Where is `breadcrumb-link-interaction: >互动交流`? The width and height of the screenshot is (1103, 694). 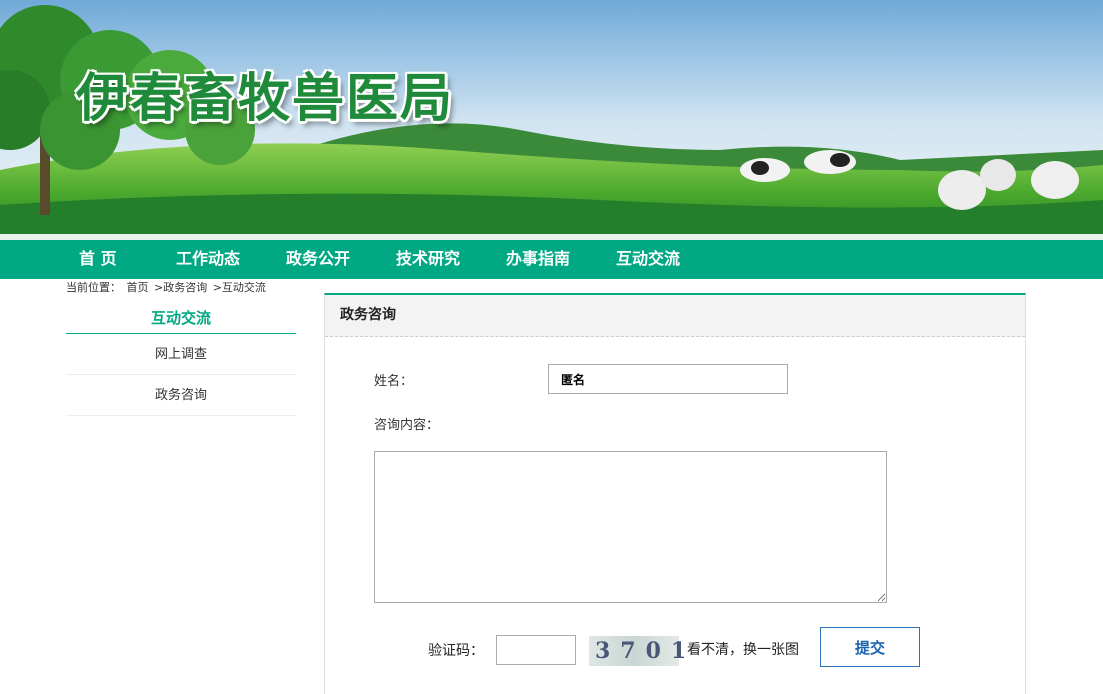 breadcrumb-link-interaction: >互动交流 is located at coordinates (239, 287).